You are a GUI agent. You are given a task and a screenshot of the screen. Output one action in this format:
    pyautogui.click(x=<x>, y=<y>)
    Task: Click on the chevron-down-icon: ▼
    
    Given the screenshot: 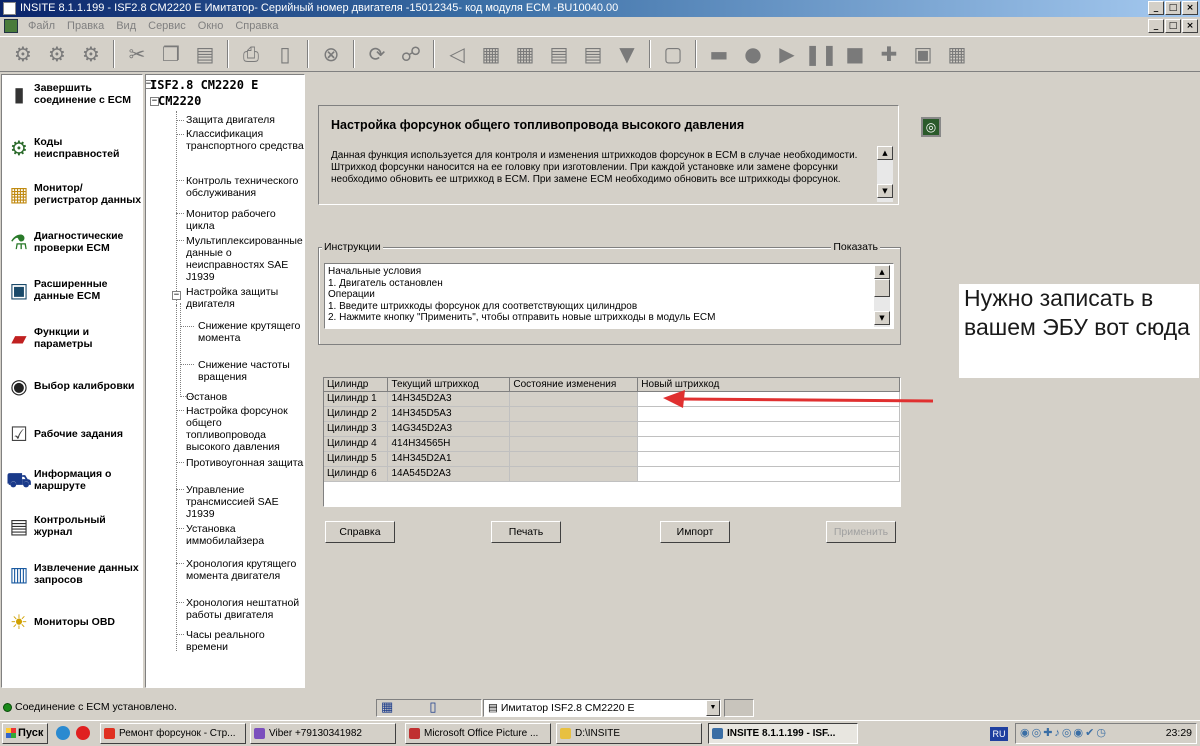 What is the action you would take?
    pyautogui.click(x=713, y=708)
    